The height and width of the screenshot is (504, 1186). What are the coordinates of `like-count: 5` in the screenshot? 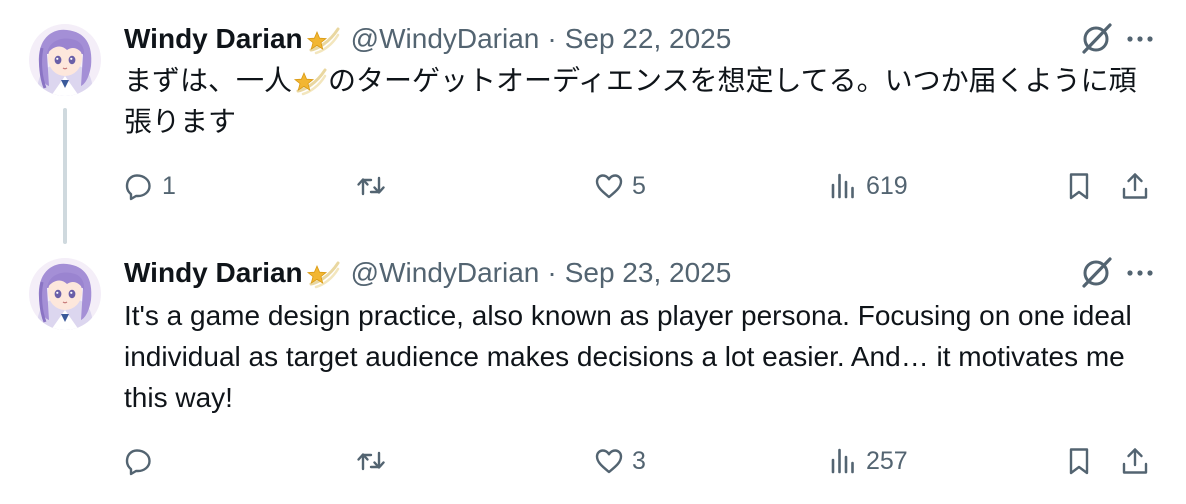 It's located at (639, 185).